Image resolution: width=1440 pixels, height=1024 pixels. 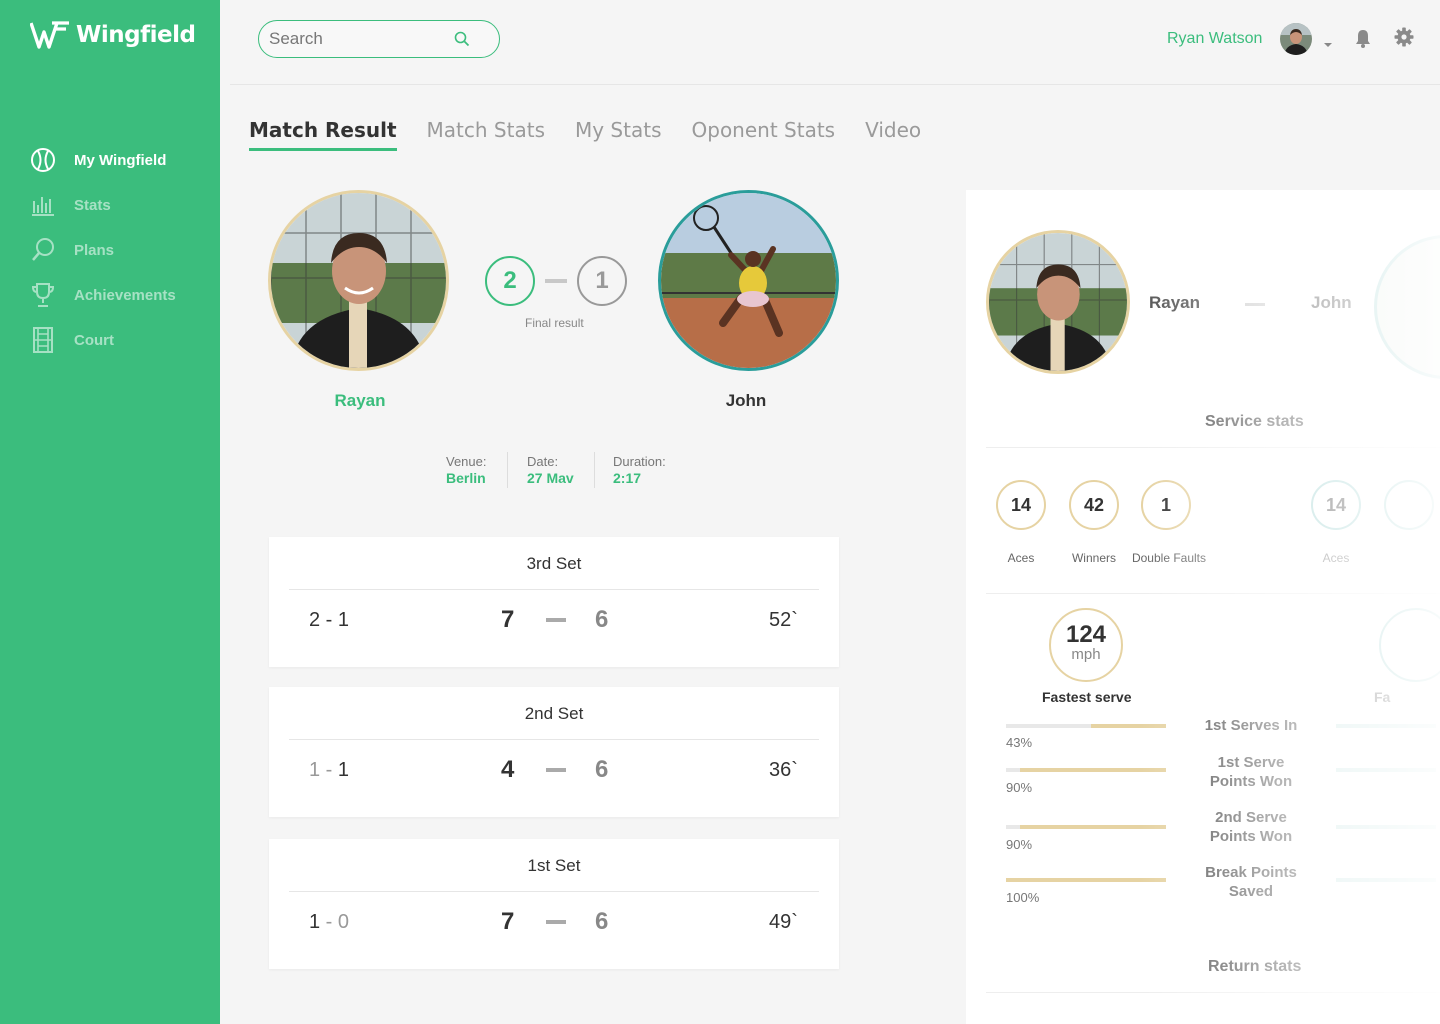 What do you see at coordinates (746, 400) in the screenshot?
I see `player2-name: John` at bounding box center [746, 400].